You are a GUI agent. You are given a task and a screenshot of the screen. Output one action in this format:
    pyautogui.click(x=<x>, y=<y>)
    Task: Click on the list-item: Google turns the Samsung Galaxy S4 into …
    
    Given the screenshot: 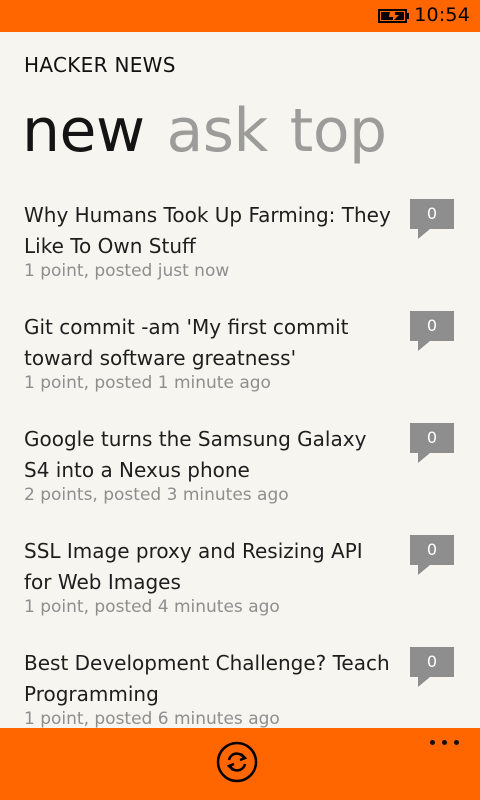 What is the action you would take?
    pyautogui.click(x=240, y=476)
    